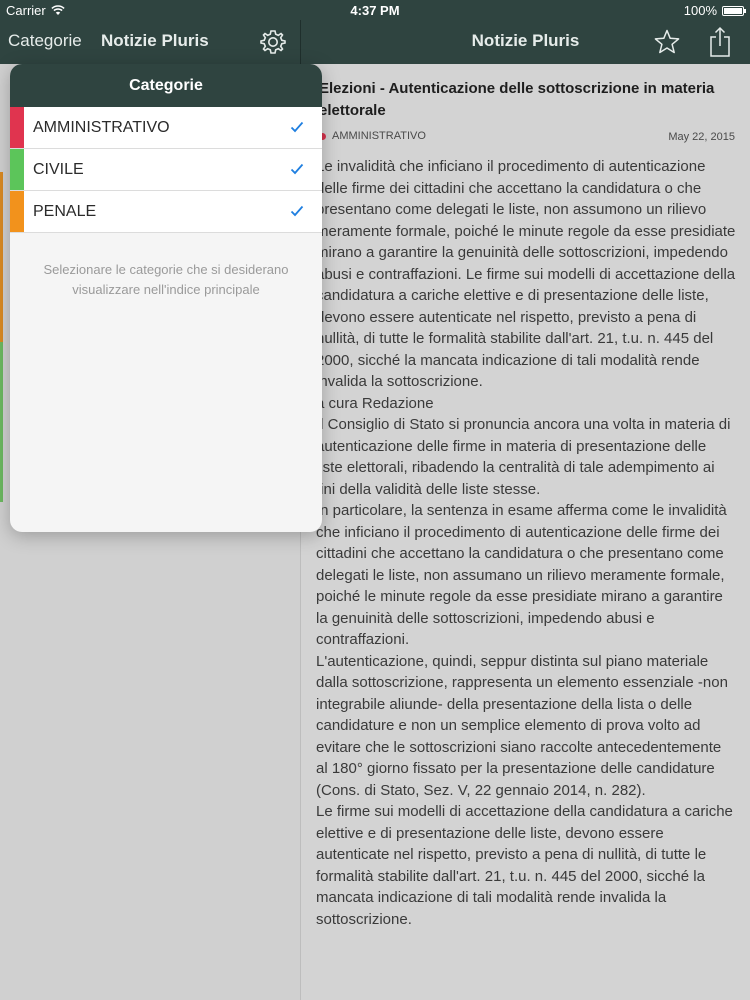 This screenshot has width=750, height=1000. Describe the element at coordinates (166, 85) in the screenshot. I see `popover-title: Categorie` at that location.